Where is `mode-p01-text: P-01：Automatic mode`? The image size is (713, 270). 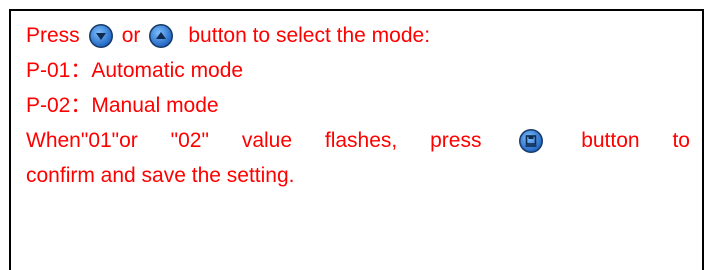 mode-p01-text: P-01：Automatic mode is located at coordinates (135, 70).